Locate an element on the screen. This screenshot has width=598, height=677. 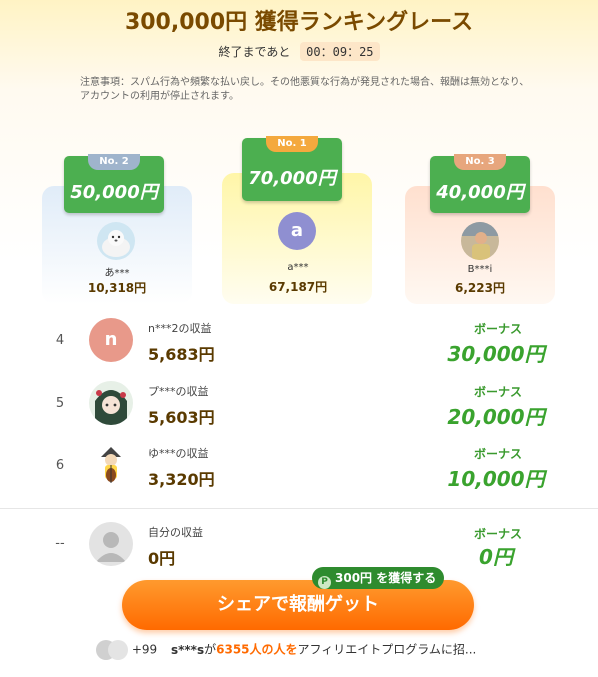
reward-bubble: P 300円 を獲得する is located at coordinates (378, 578).